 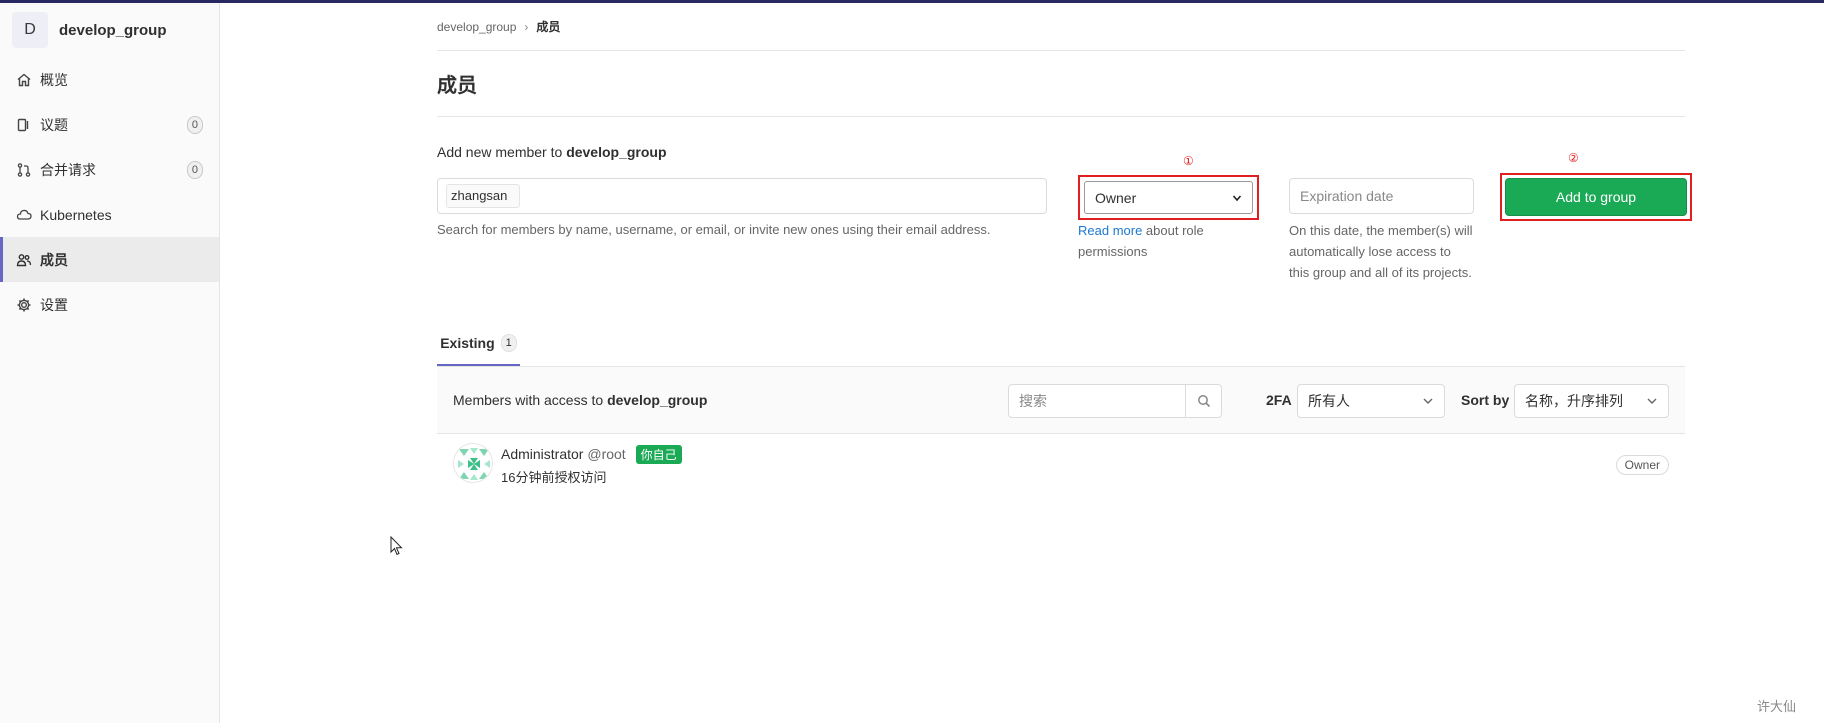 What do you see at coordinates (109, 79) in the screenshot?
I see `sidebar-item-overview: 概览` at bounding box center [109, 79].